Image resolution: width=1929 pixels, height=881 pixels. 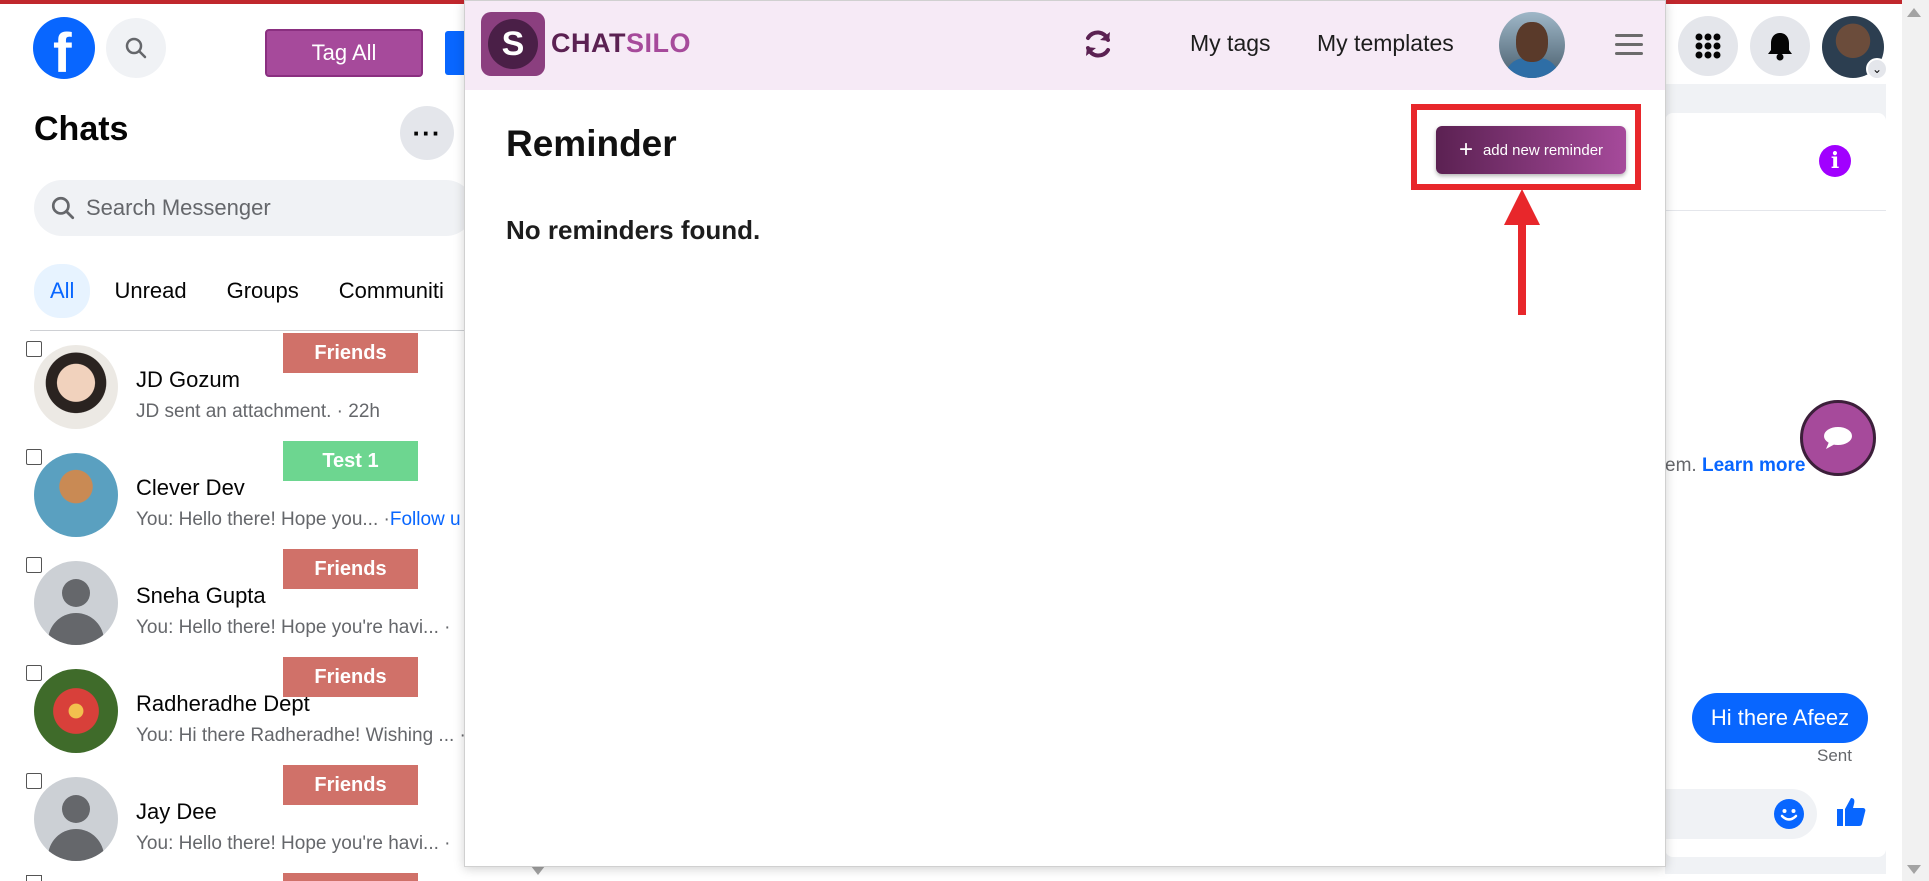 What do you see at coordinates (1780, 718) in the screenshot?
I see `sent-message-bubble: Hi there Afeez` at bounding box center [1780, 718].